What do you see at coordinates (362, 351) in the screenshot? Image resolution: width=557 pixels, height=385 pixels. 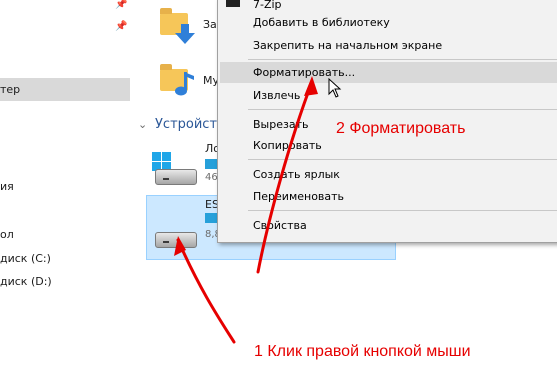 I see `annotation-step-1: 1 Клик правой кнопкой мыши` at bounding box center [362, 351].